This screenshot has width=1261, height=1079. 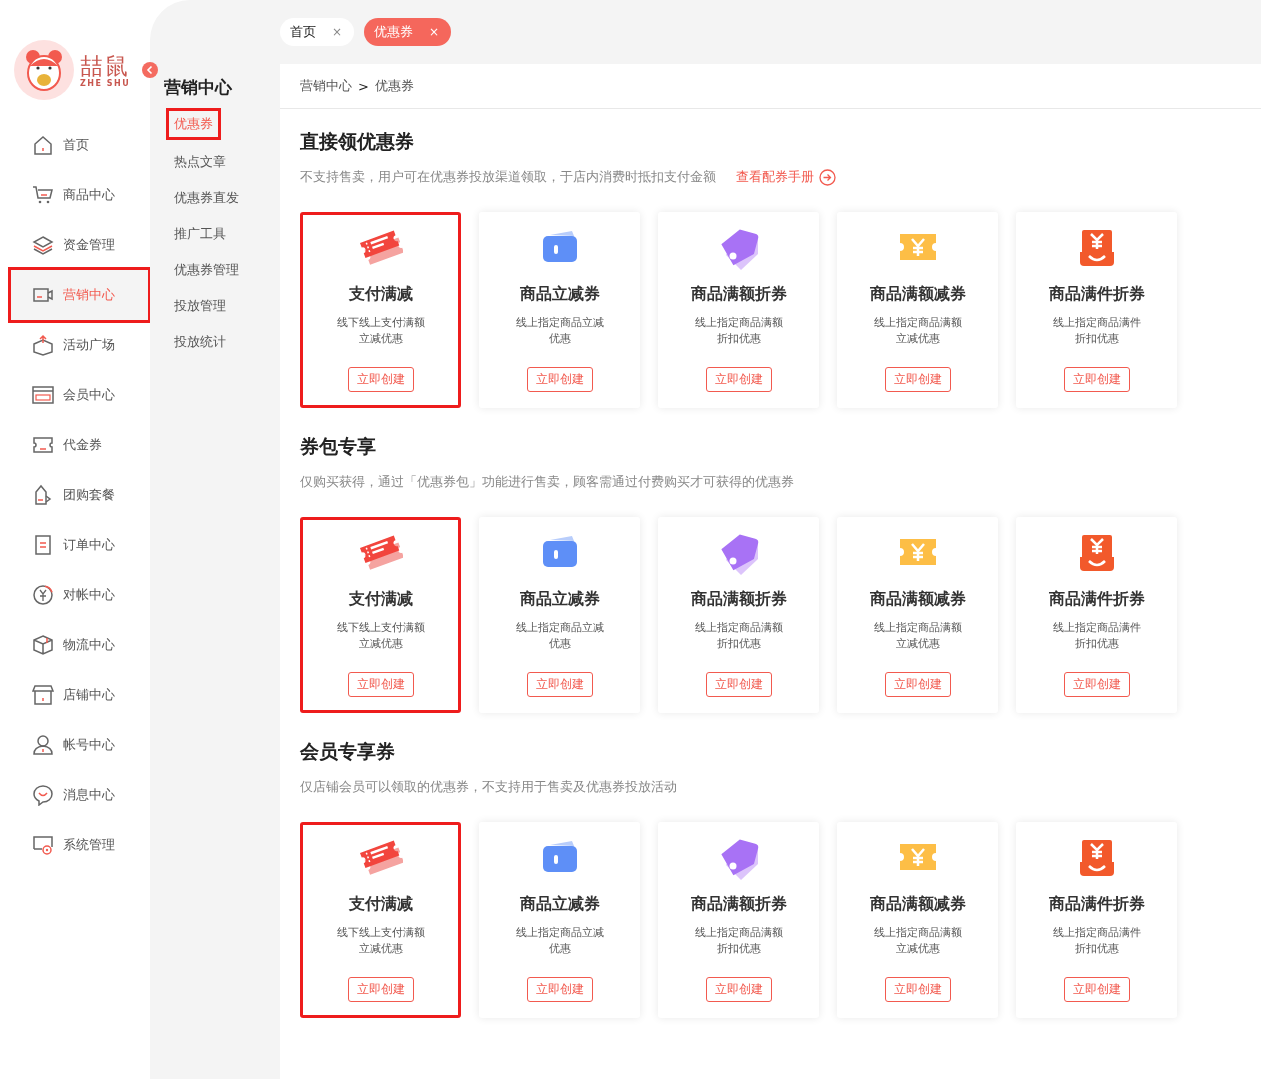 I want to click on sidebar-item: 对帐中心, so click(x=79, y=595).